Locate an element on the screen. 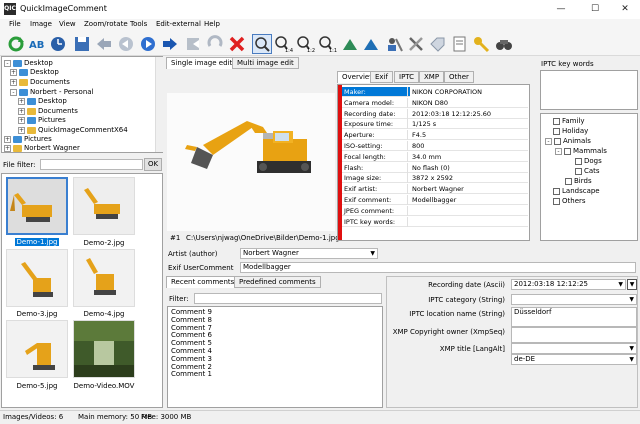 The height and width of the screenshot is (424, 640). xmp-copyright-input is located at coordinates (574, 335).